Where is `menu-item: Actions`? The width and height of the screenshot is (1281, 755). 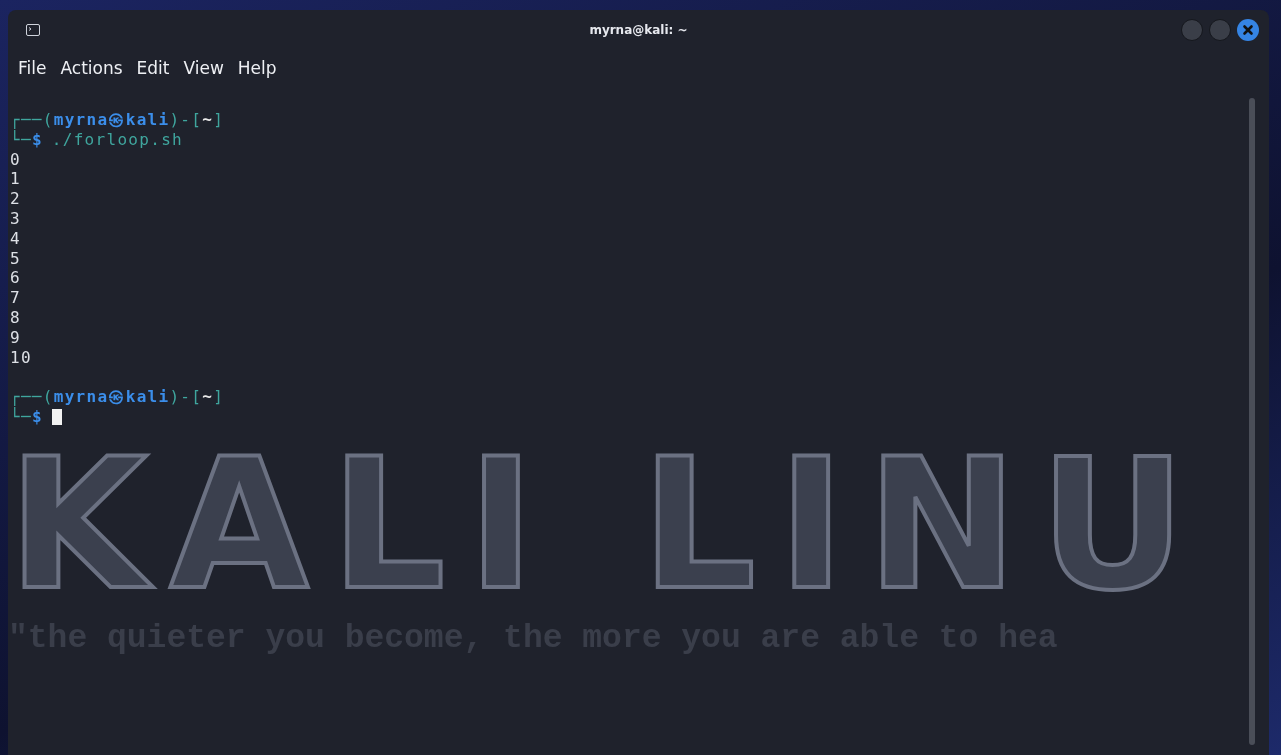 menu-item: Actions is located at coordinates (91, 68).